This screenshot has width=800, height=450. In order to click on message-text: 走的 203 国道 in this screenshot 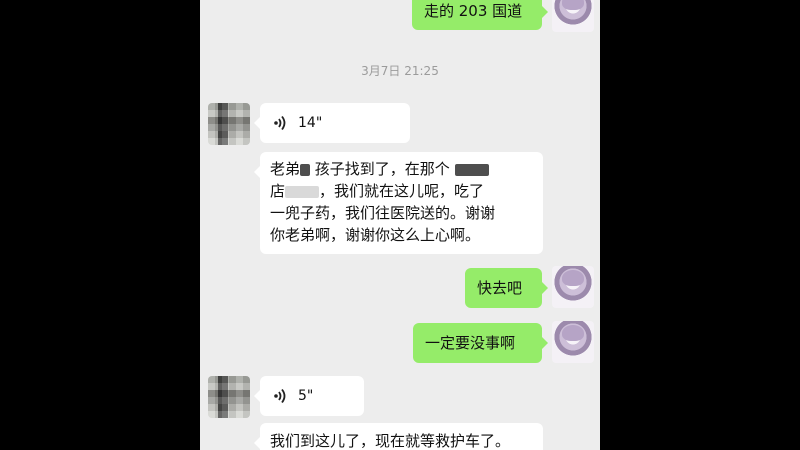, I will do `click(473, 11)`.